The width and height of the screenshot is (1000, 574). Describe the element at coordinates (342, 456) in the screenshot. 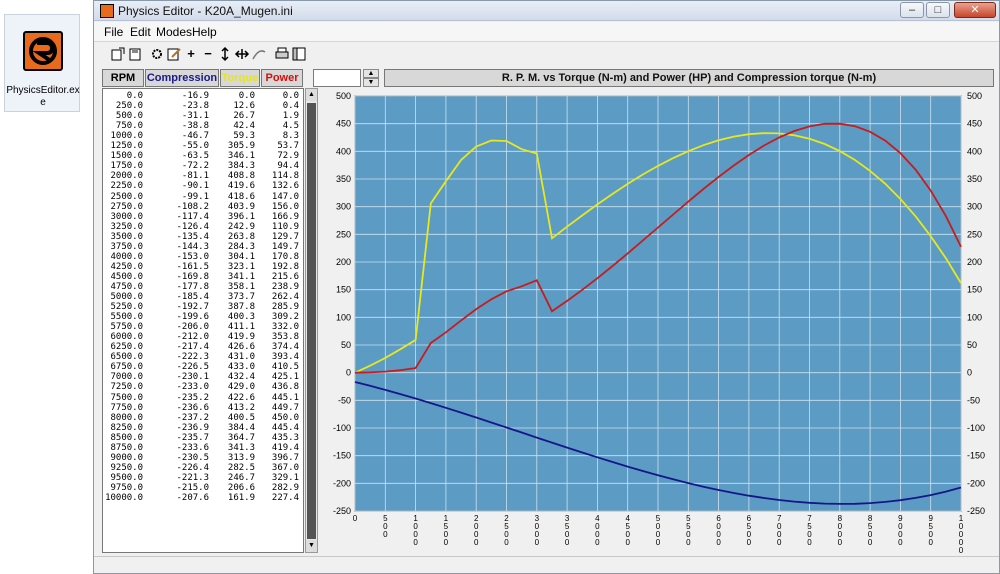

I see `y-tick-label-left: -150` at that location.